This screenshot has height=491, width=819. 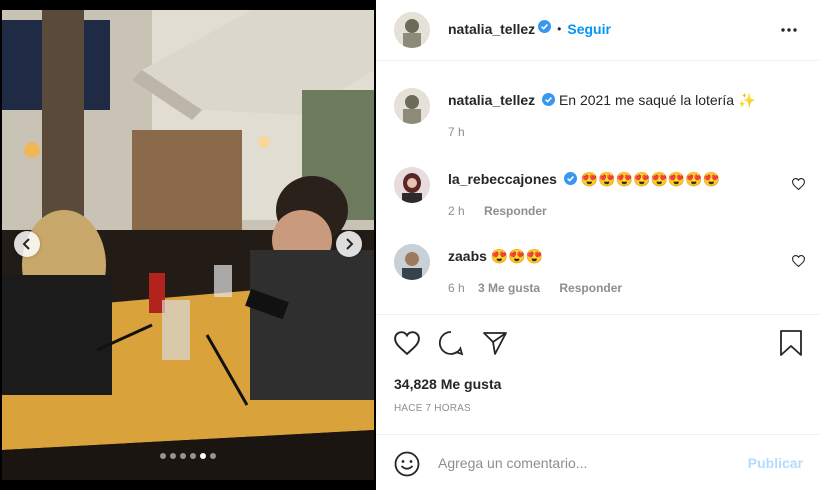 I want to click on comment-likes: 3 Me gusta, so click(x=509, y=288).